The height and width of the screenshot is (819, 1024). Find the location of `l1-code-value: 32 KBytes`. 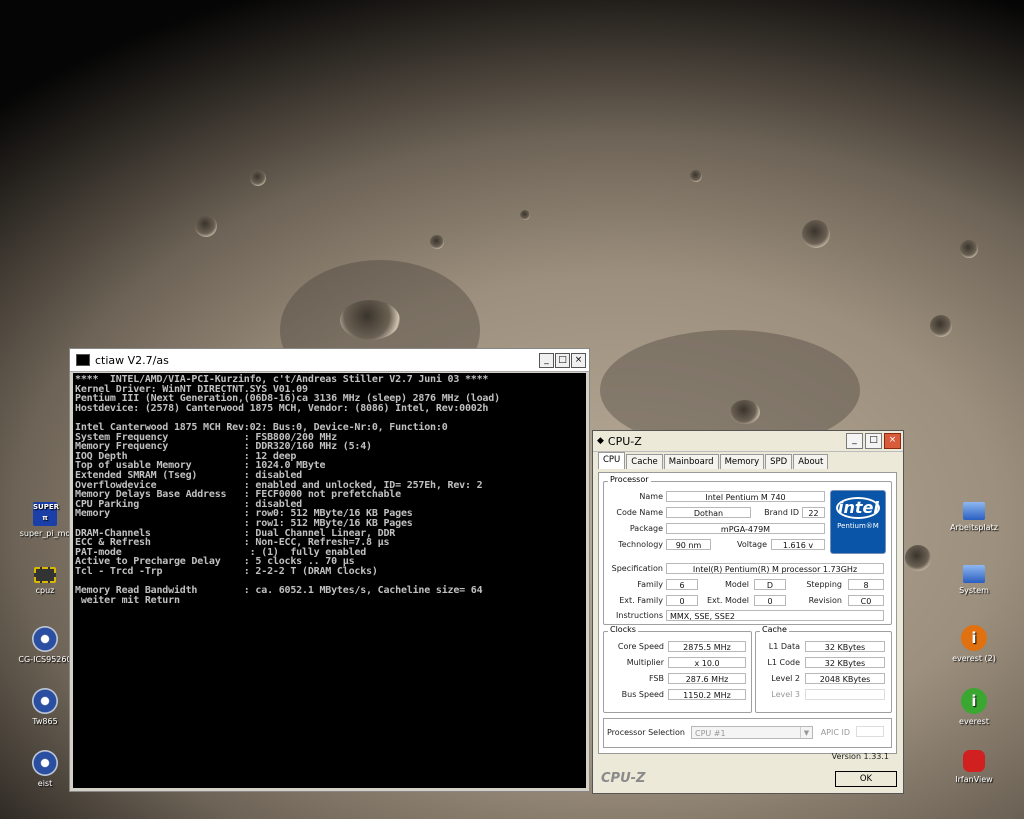

l1-code-value: 32 KBytes is located at coordinates (845, 662).